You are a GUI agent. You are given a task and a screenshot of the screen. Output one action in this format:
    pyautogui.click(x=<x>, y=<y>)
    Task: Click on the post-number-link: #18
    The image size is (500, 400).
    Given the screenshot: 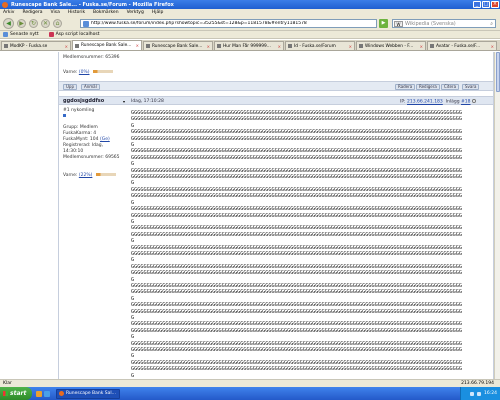 What is the action you would take?
    pyautogui.click(x=466, y=102)
    